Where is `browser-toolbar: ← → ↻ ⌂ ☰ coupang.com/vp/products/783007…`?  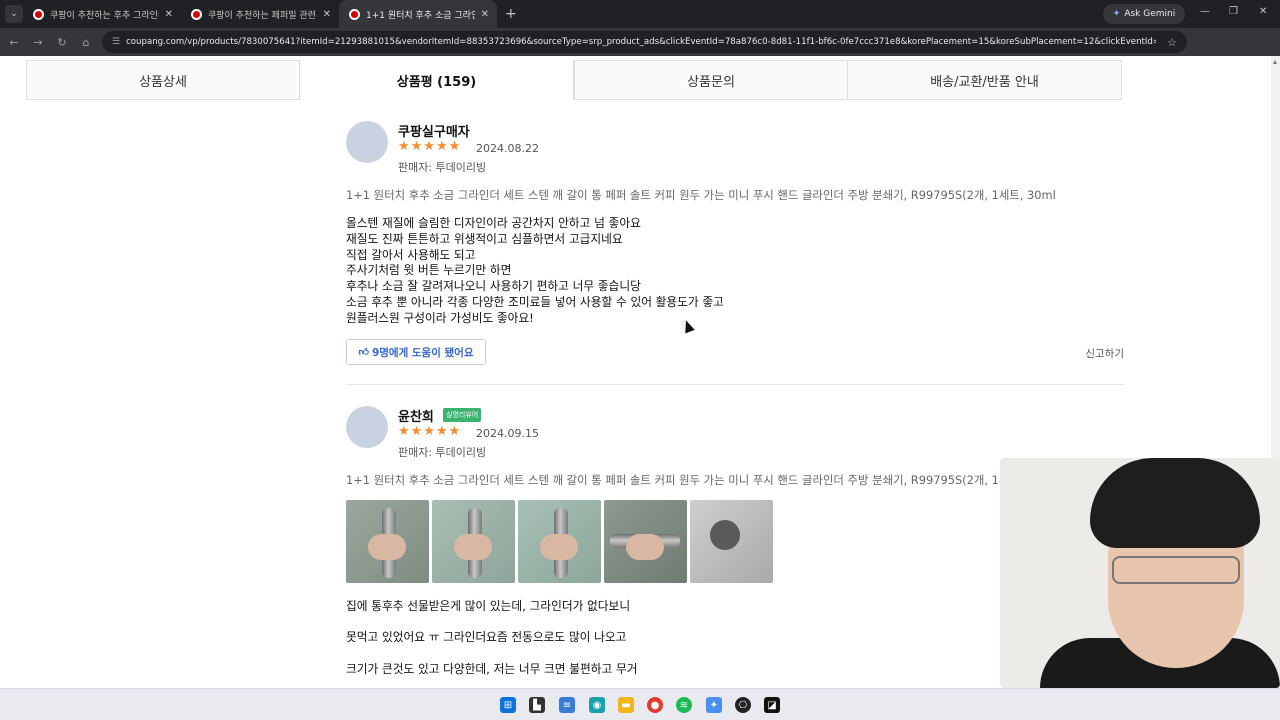 browser-toolbar: ← → ↻ ⌂ ☰ coupang.com/vp/products/783007… is located at coordinates (640, 53).